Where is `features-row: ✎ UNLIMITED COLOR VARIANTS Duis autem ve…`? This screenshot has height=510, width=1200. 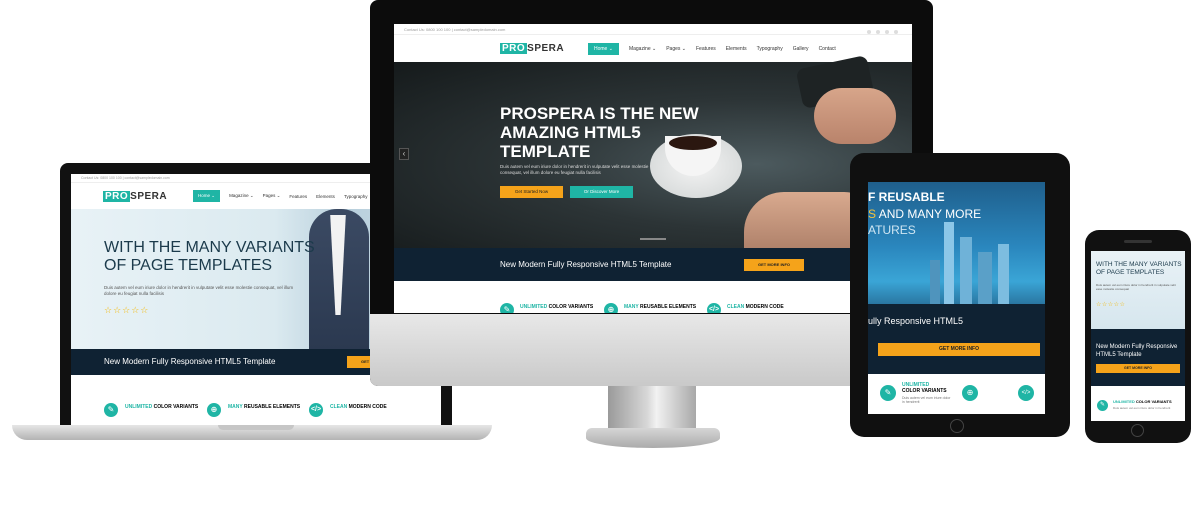
features-row: ✎ UNLIMITED COLOR VARIANTS Duis autem ve… is located at coordinates (1138, 403).